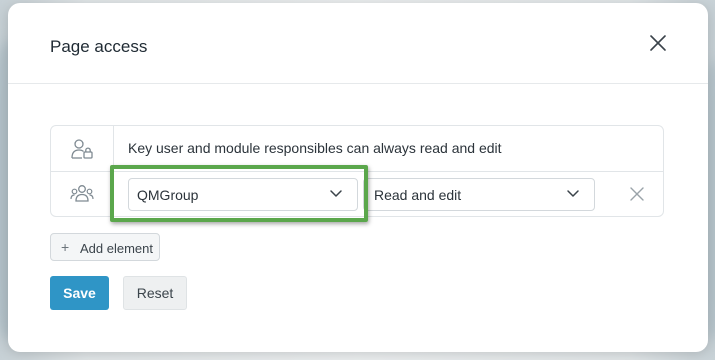 The height and width of the screenshot is (360, 715). I want to click on access-row-group: QMGroup Read and edit, so click(357, 193).